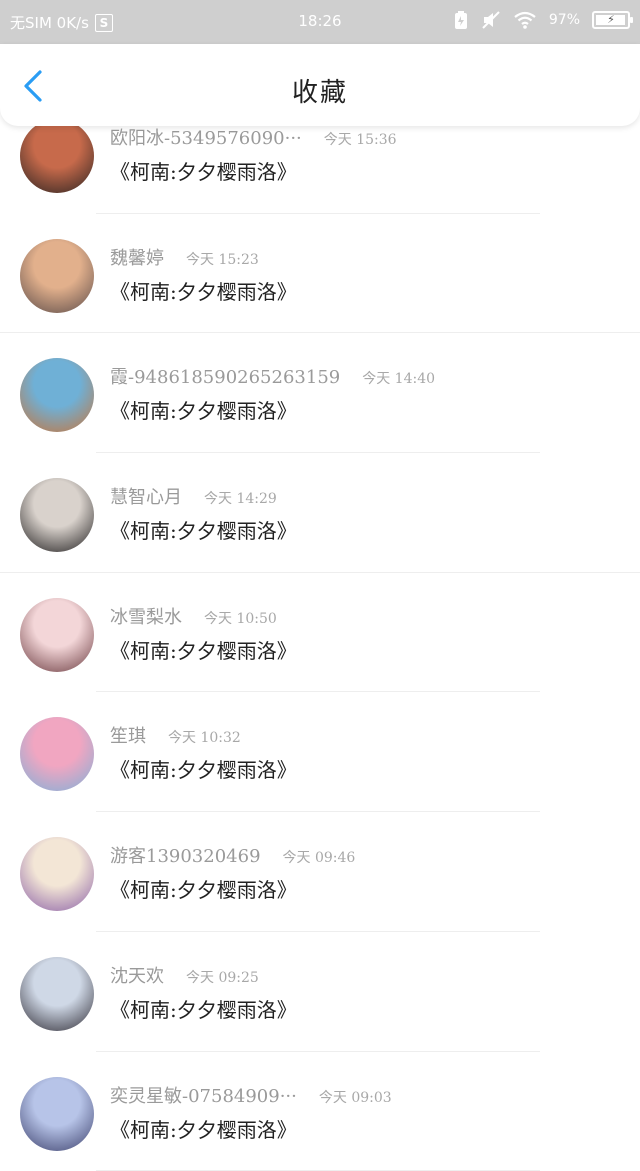  I want to click on meta-line: 沈天欢 今天 09:25, so click(184, 975).